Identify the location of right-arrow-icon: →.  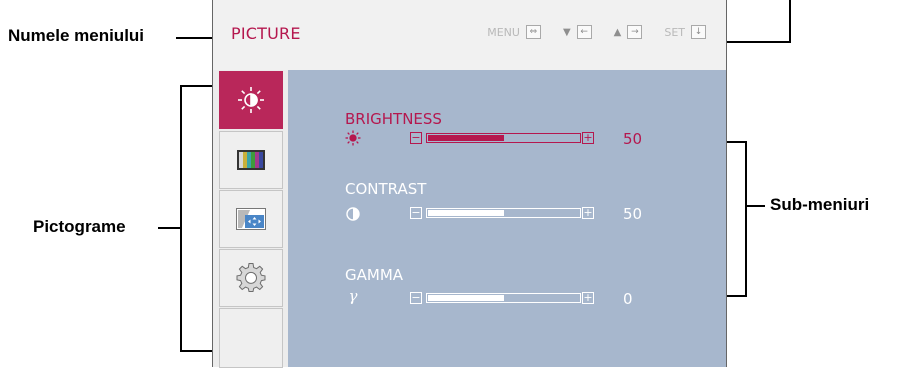
(635, 32).